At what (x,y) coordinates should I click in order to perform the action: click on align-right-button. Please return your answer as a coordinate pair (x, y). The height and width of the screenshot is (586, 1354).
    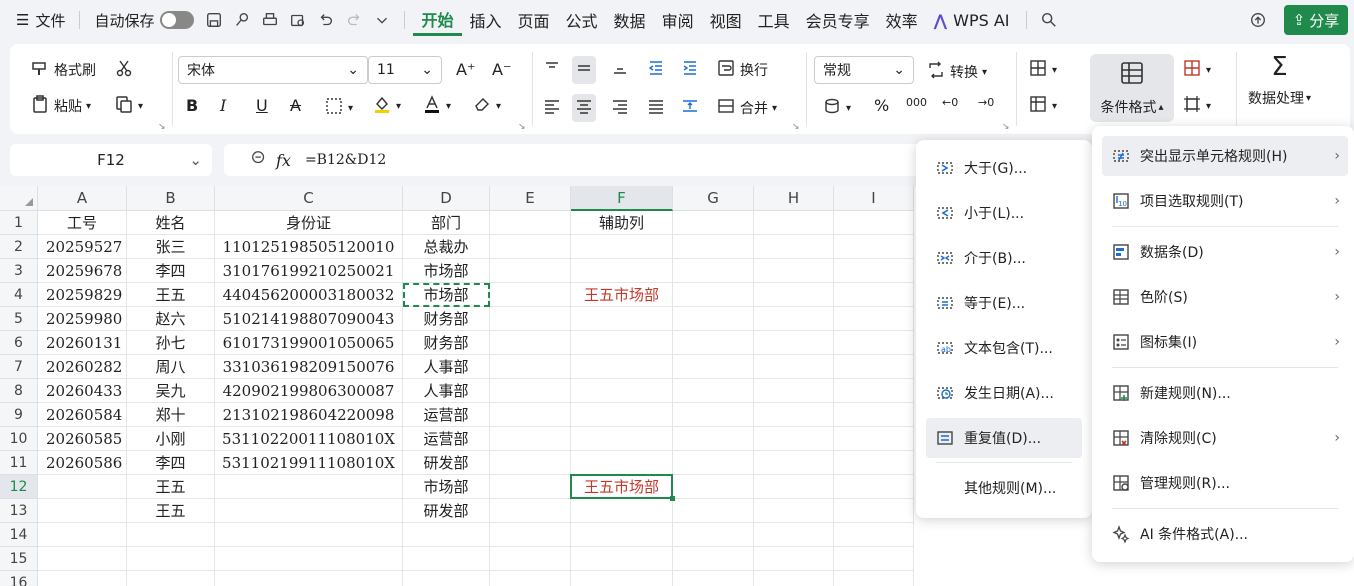
    Looking at the image, I should click on (620, 108).